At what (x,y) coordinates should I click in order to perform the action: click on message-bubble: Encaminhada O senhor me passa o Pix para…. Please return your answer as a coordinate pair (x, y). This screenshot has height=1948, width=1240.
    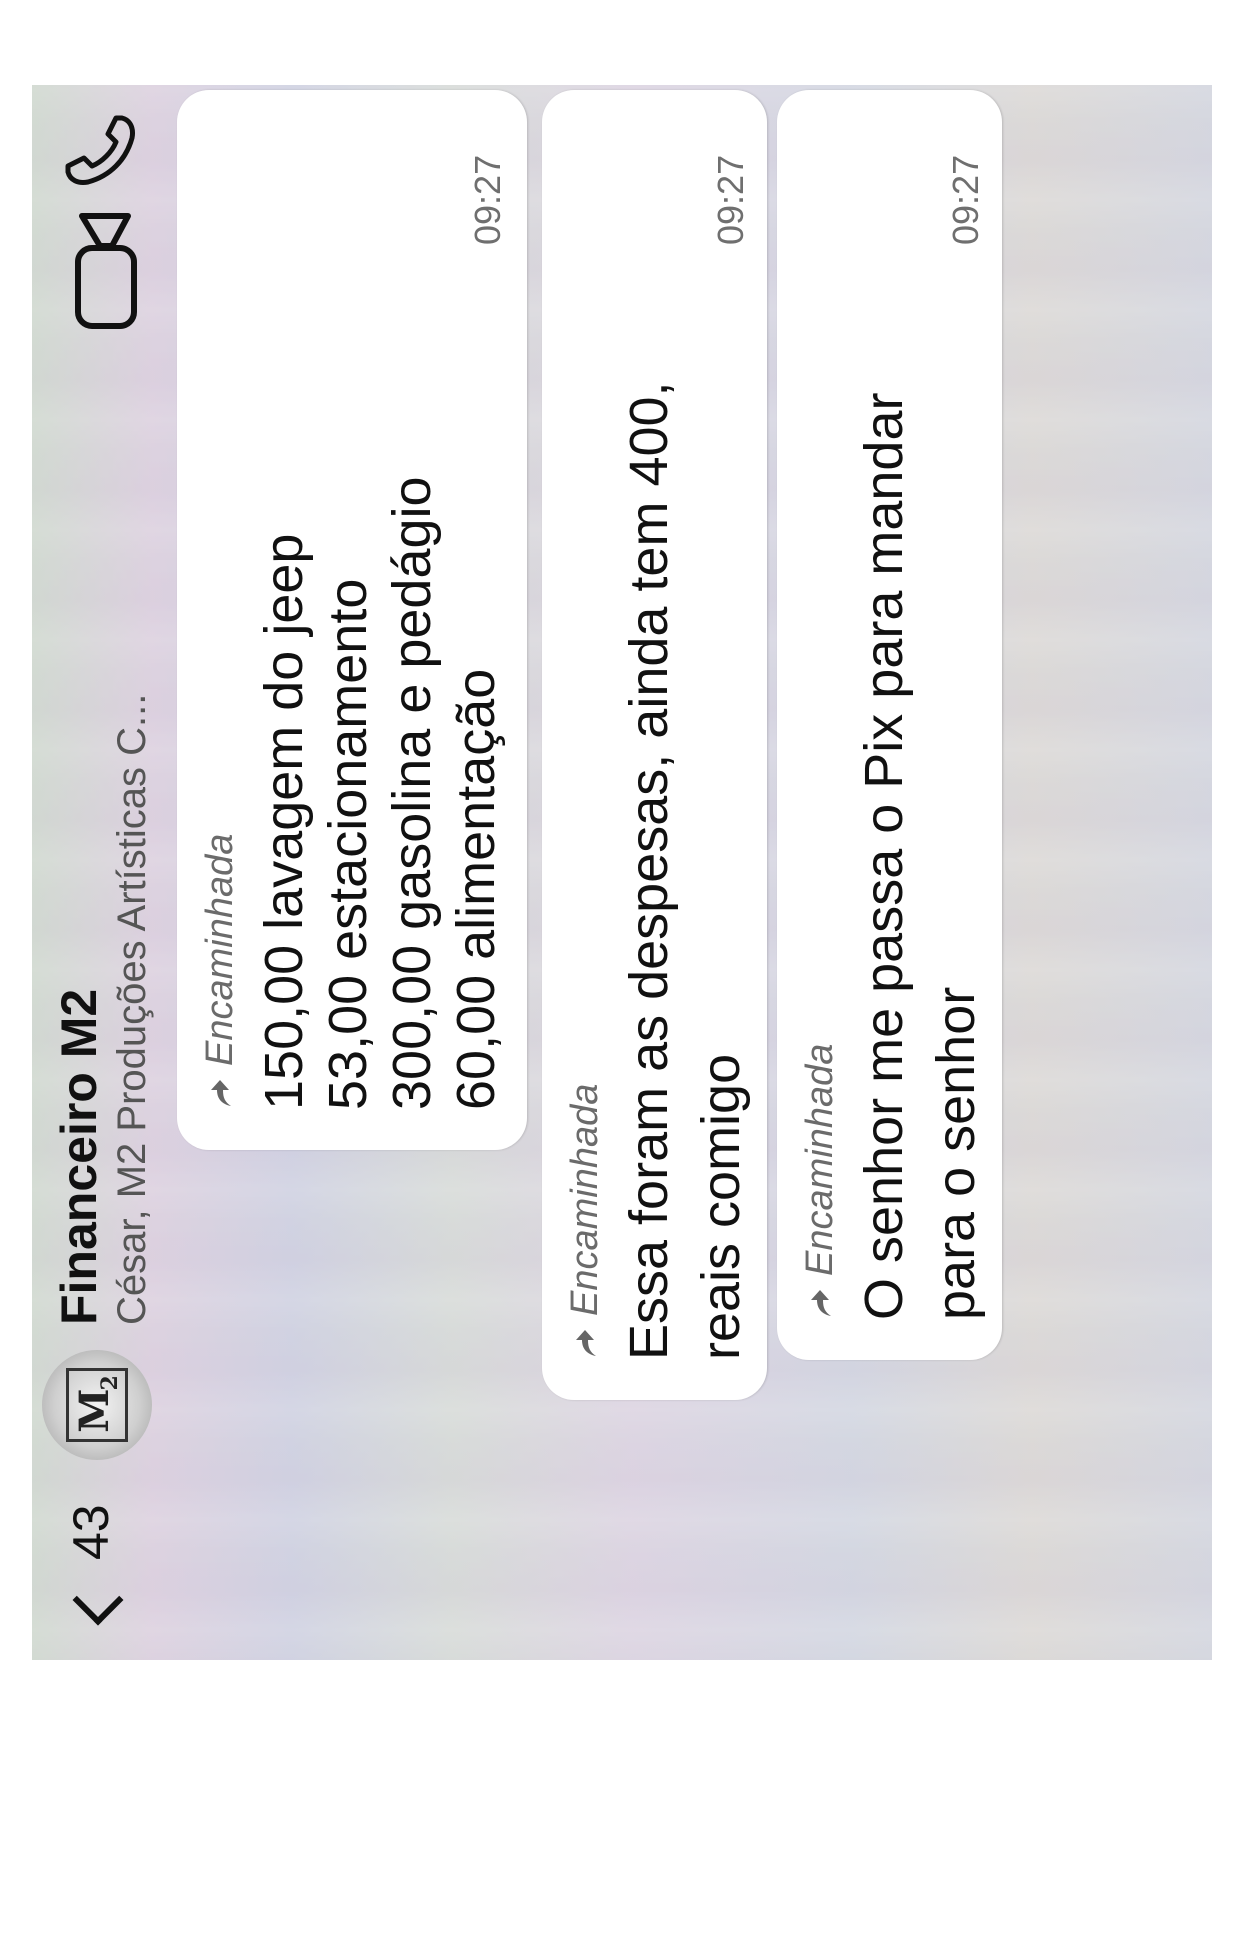
    Looking at the image, I should click on (889, 725).